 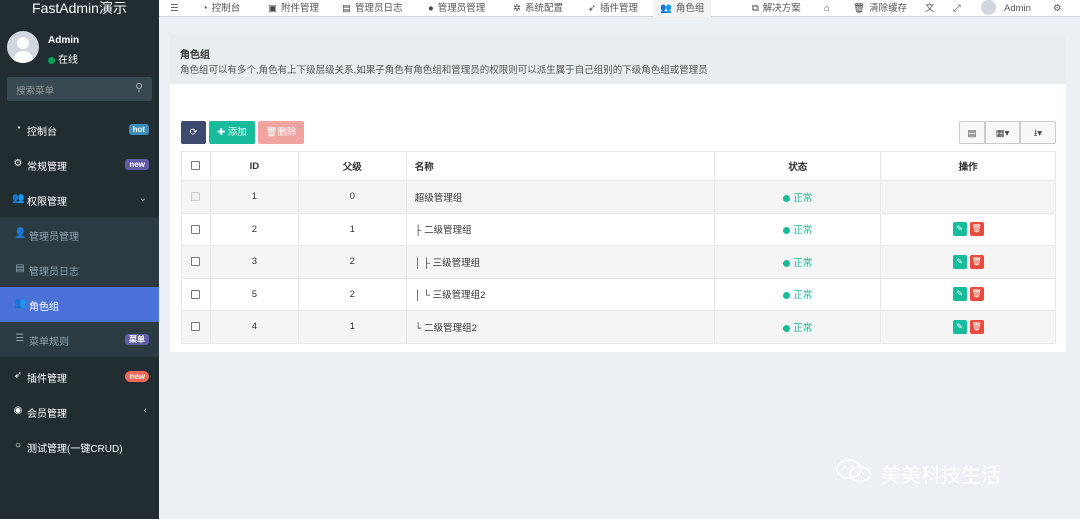 I want to click on sidebar-item-addon: ➶ 插件管理 new, so click(x=79, y=376).